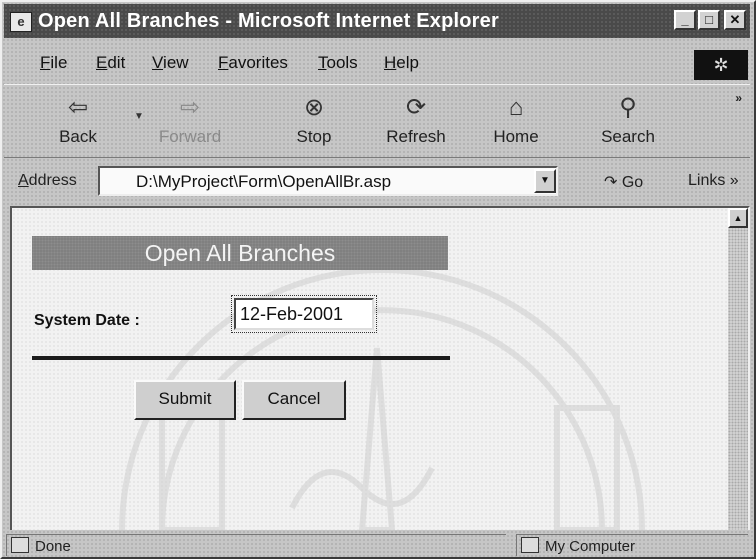 The height and width of the screenshot is (559, 756). Describe the element at coordinates (516, 136) in the screenshot. I see `home-label: Home` at that location.